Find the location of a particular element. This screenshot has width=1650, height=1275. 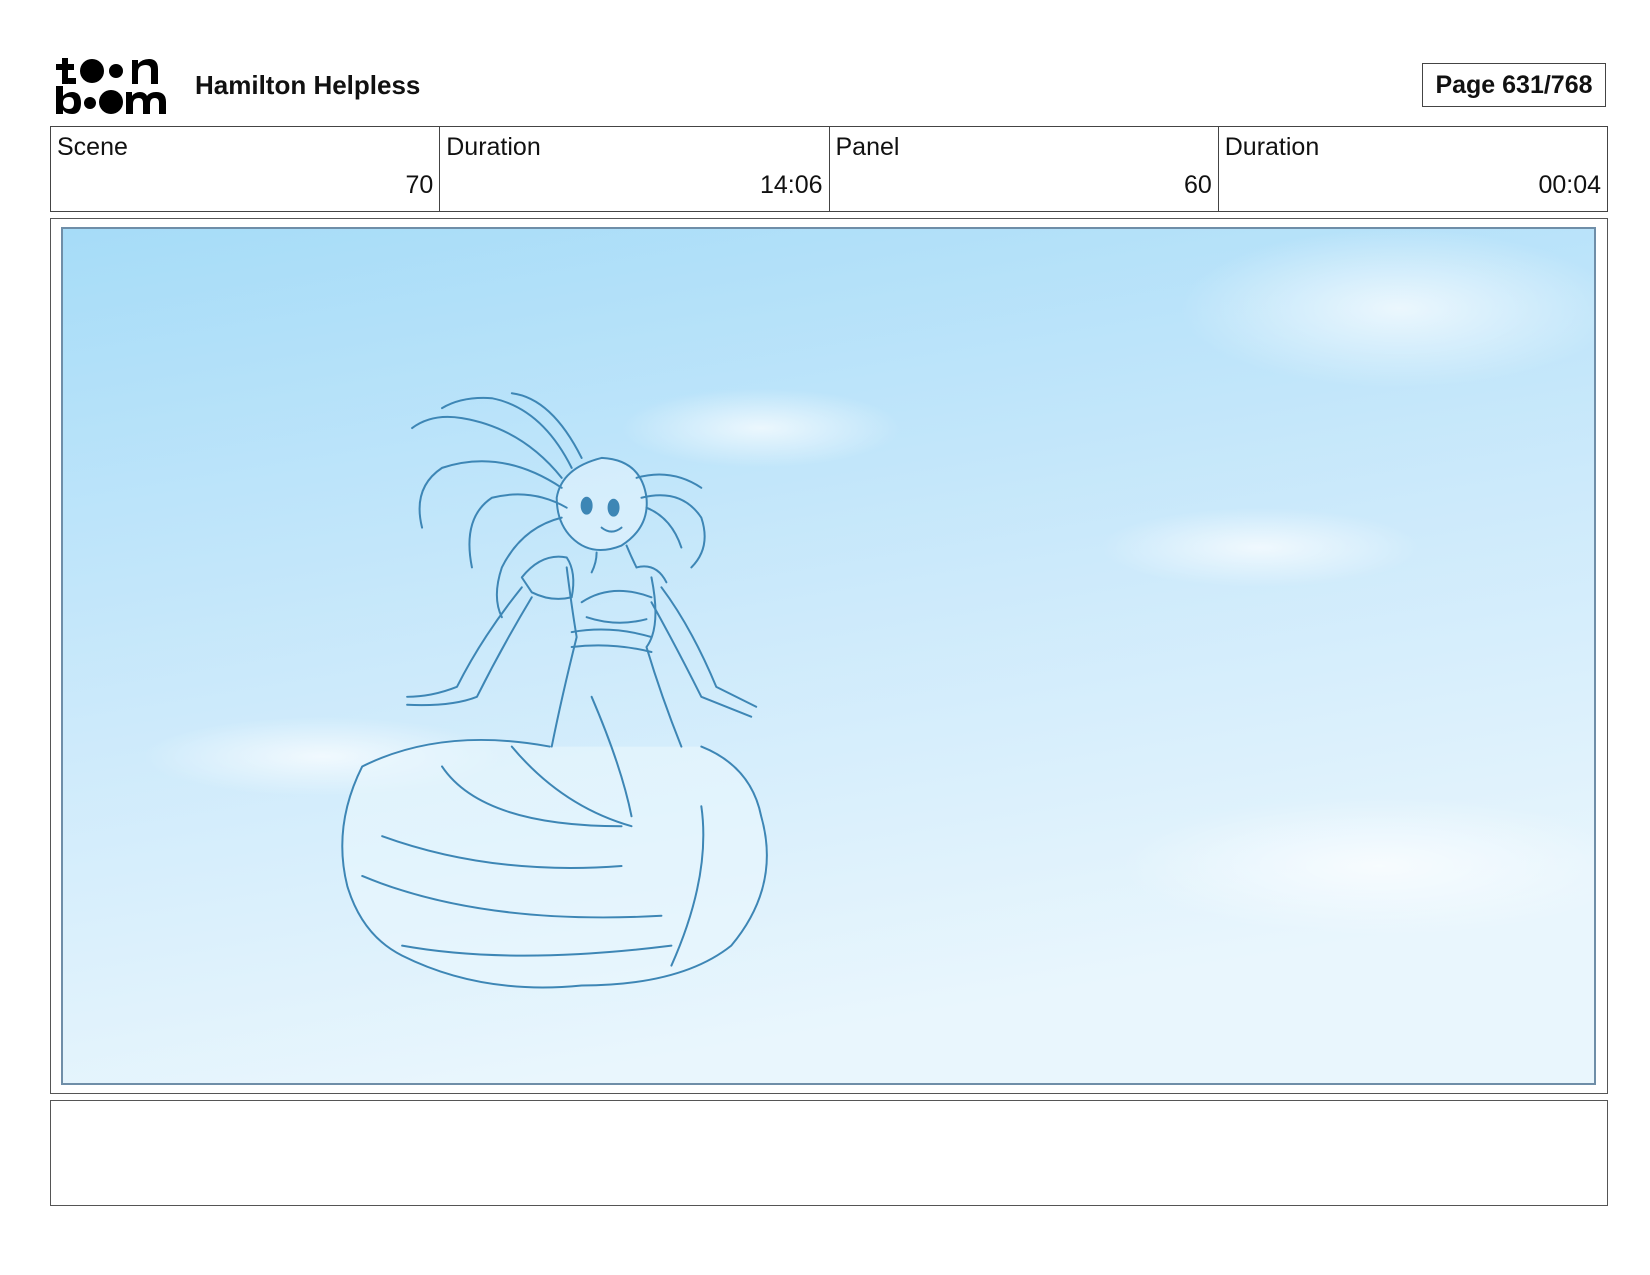

panel-cell: Panel 60 is located at coordinates (1024, 169).